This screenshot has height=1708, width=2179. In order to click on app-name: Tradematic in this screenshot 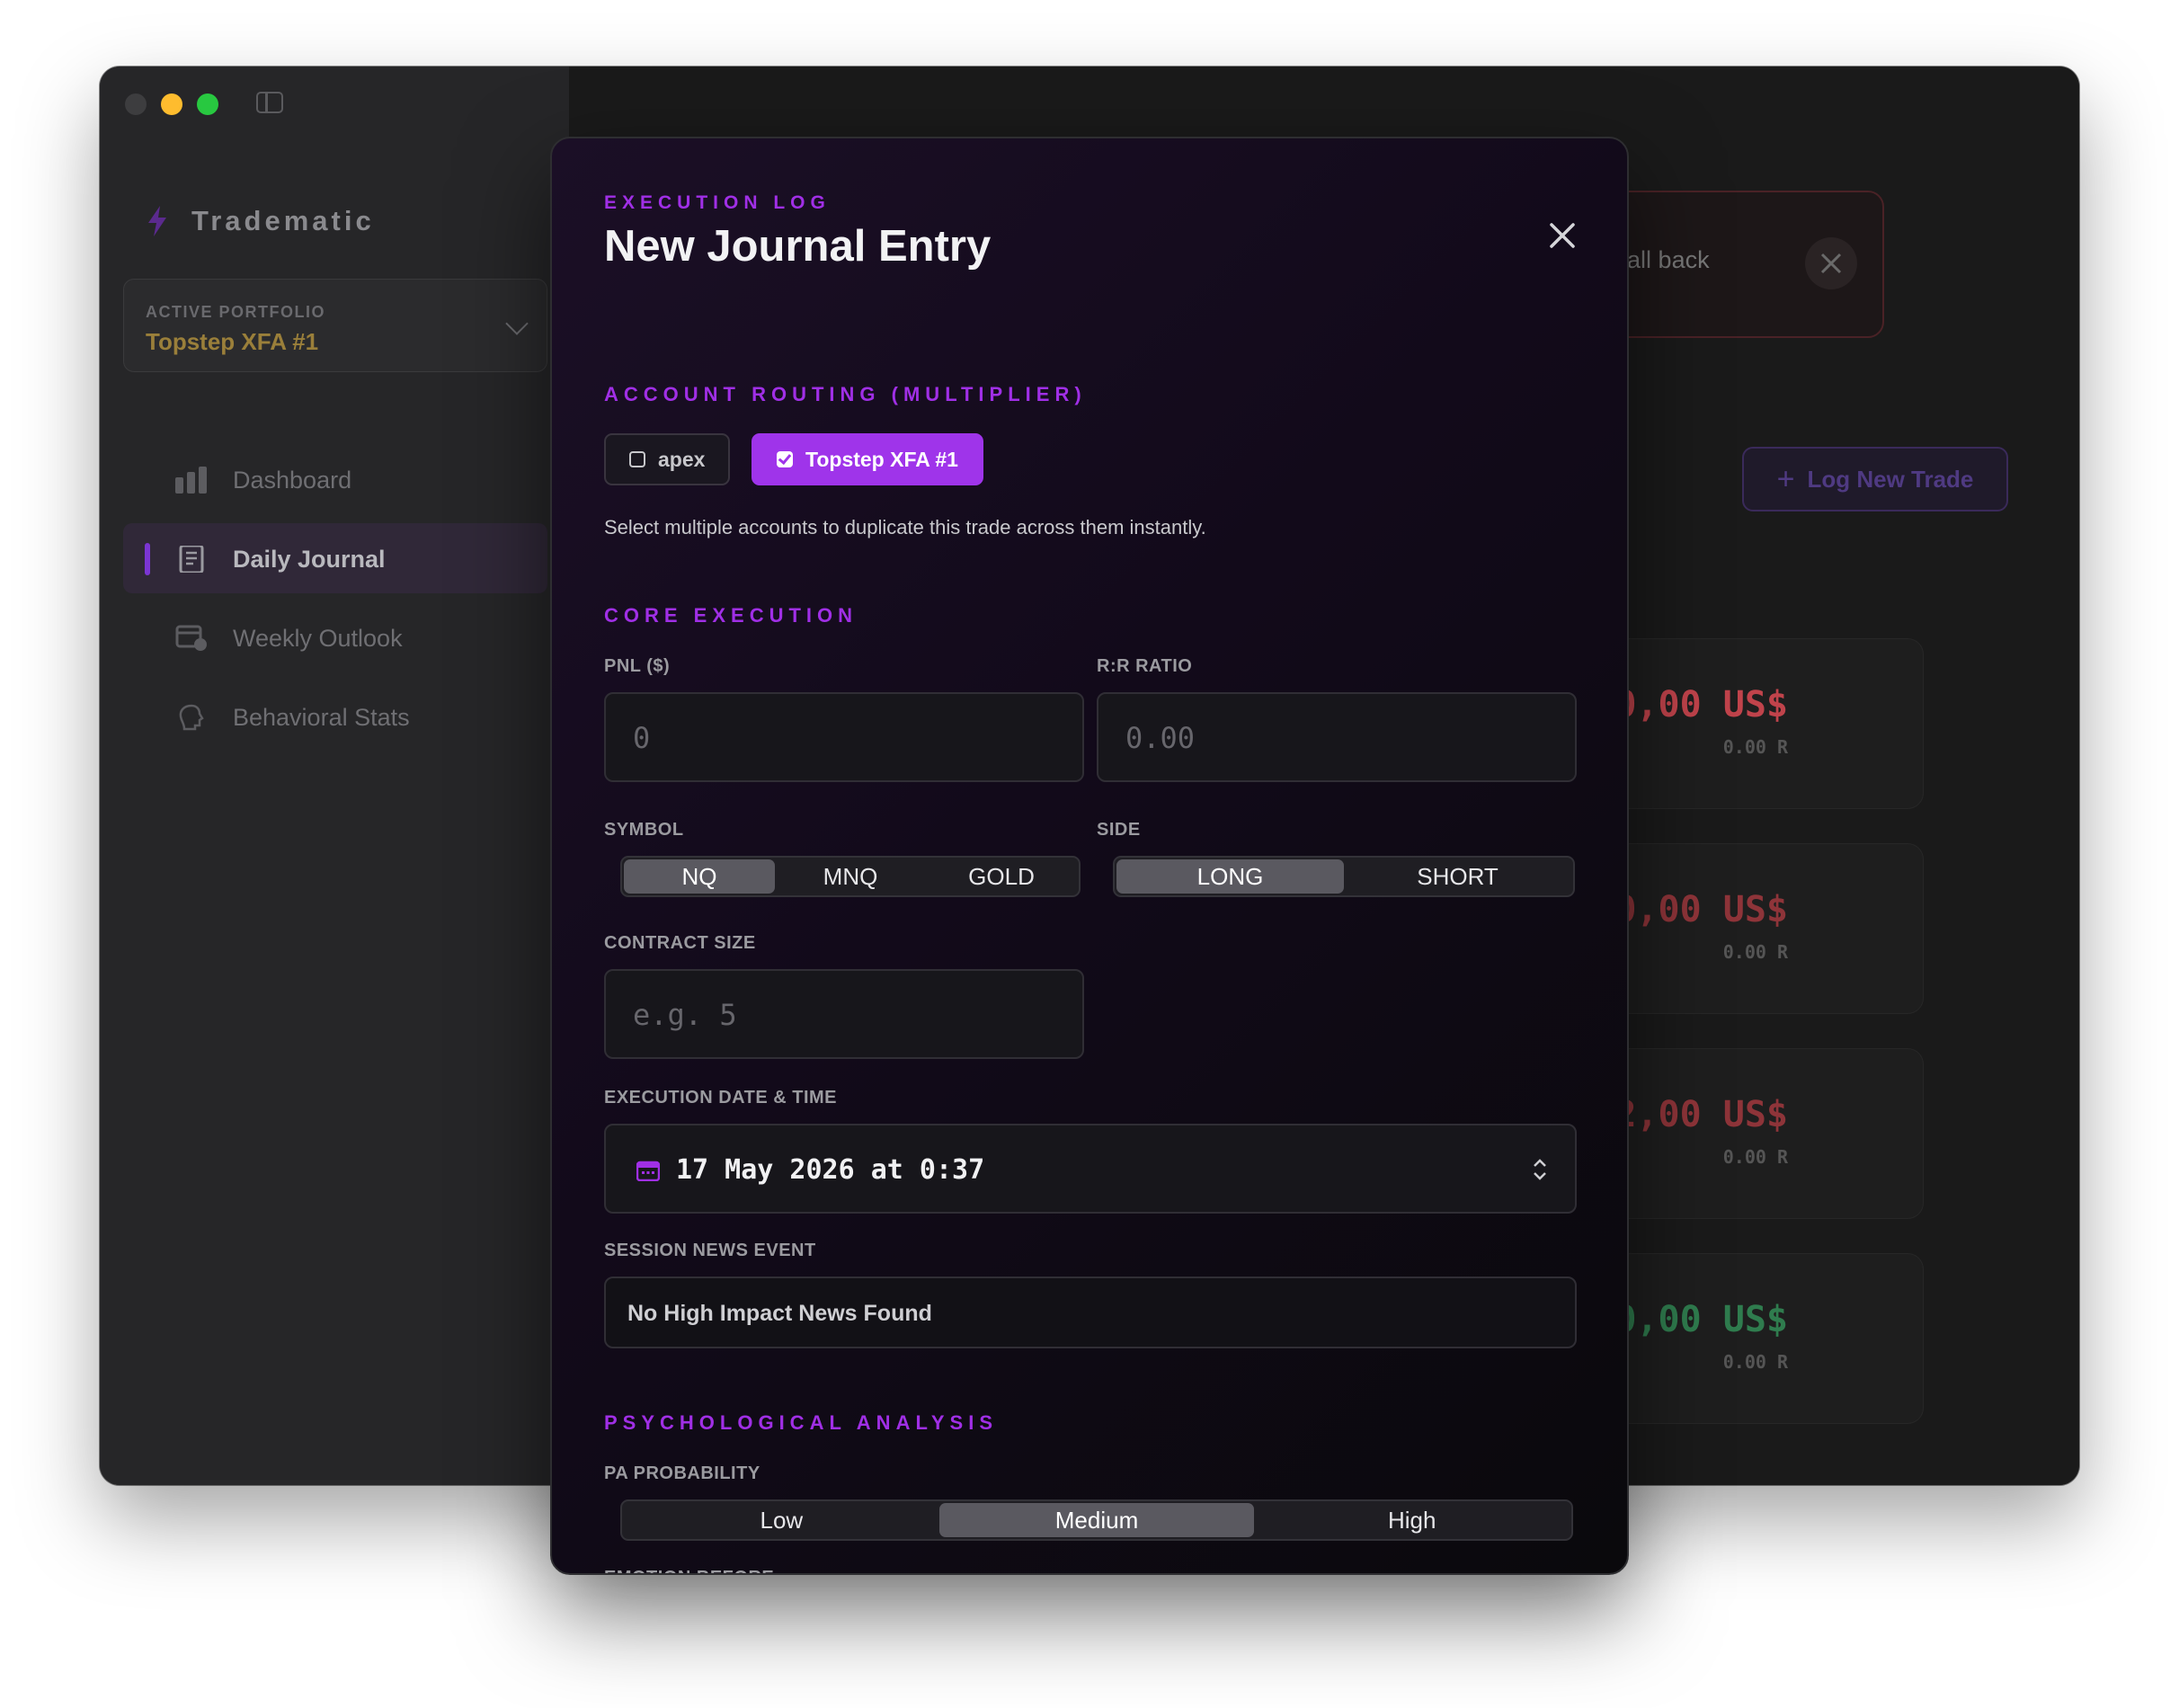, I will do `click(283, 220)`.